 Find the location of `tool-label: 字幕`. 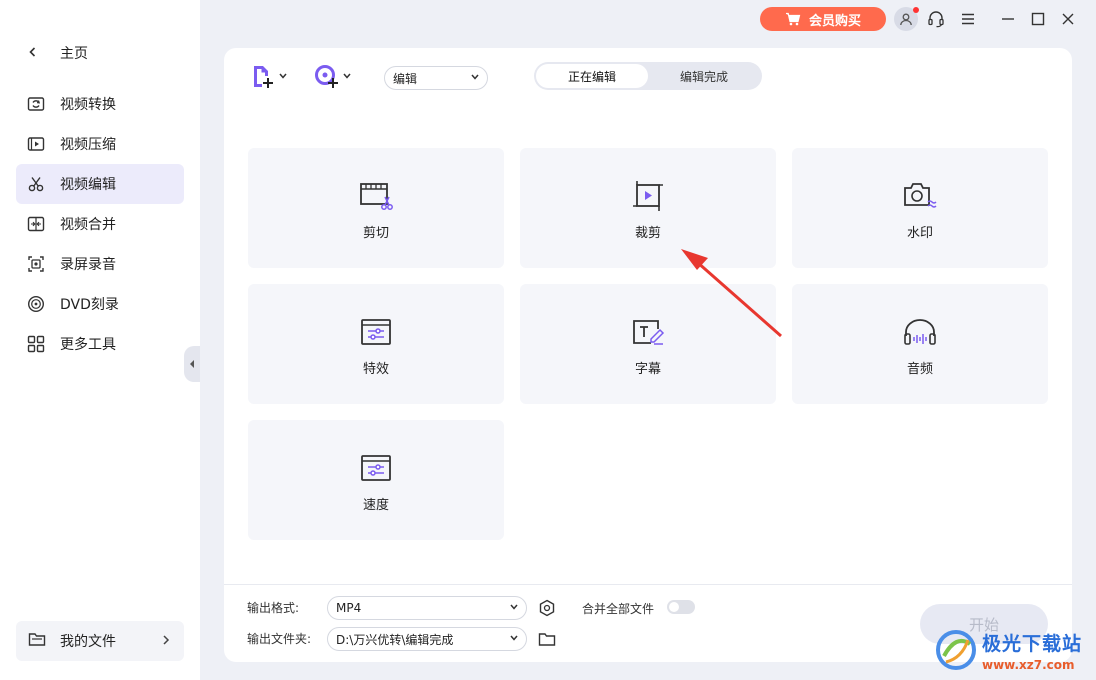

tool-label: 字幕 is located at coordinates (647, 369).